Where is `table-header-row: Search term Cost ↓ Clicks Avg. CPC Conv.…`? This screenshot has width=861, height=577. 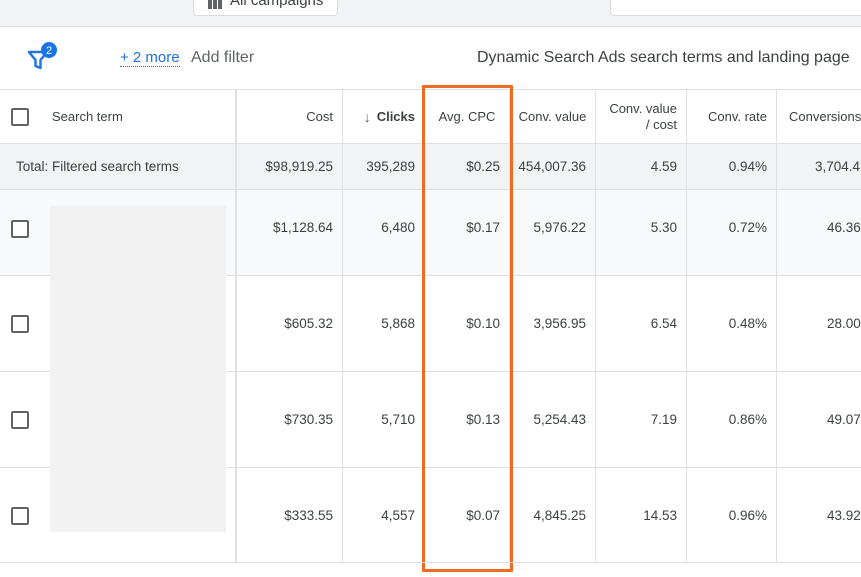
table-header-row: Search term Cost ↓ Clicks Avg. CPC Conv.… is located at coordinates (430, 116).